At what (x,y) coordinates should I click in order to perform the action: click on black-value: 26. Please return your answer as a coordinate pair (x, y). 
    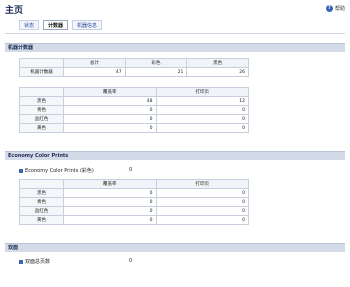
    Looking at the image, I should click on (217, 72).